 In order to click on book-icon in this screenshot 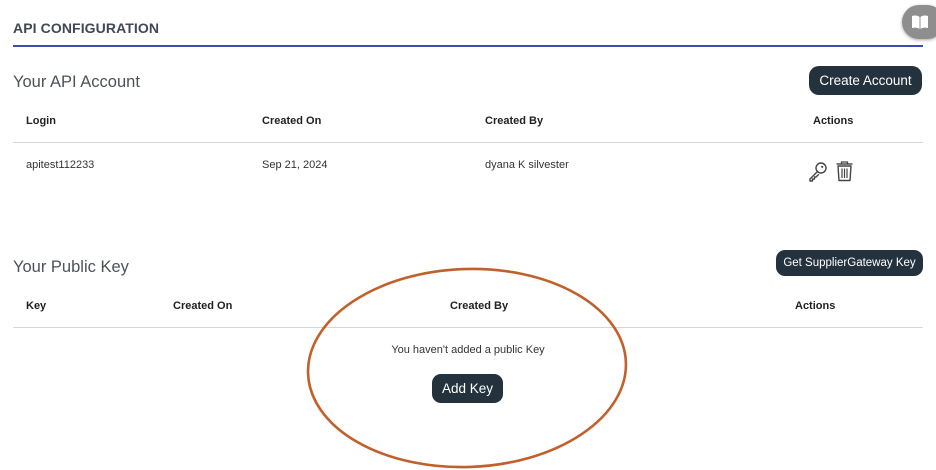, I will do `click(920, 22)`.